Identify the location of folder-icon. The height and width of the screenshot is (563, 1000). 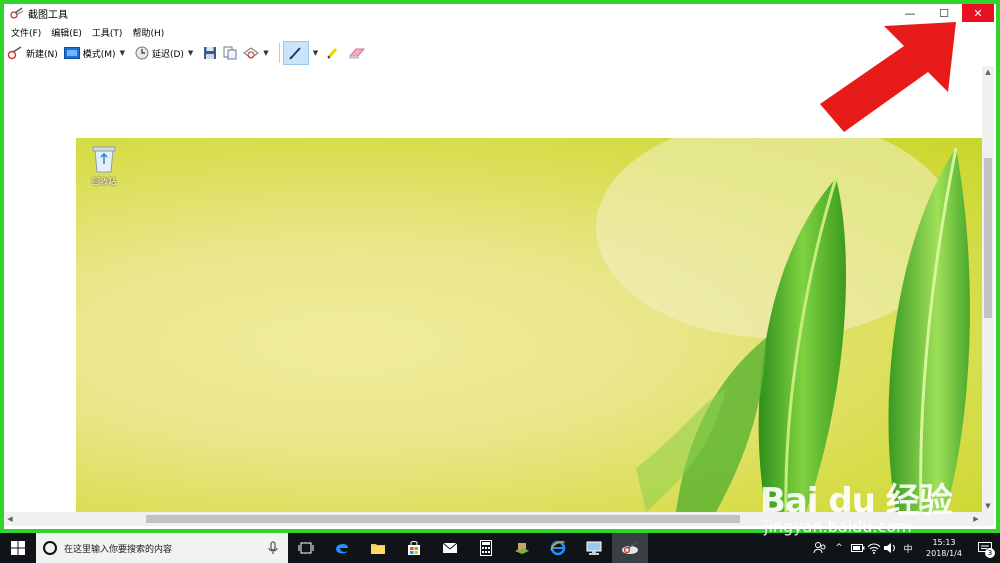
(378, 549).